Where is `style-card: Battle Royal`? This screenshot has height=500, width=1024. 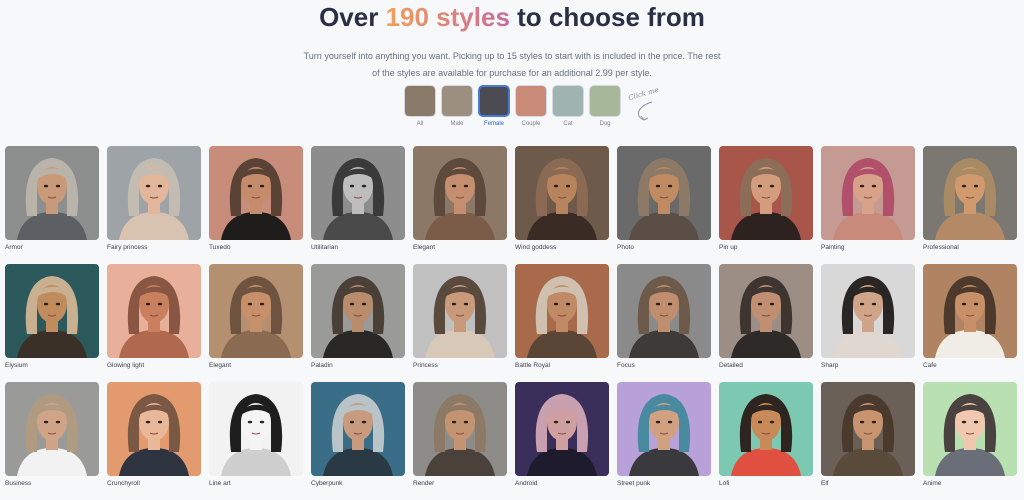 style-card: Battle Royal is located at coordinates (562, 323).